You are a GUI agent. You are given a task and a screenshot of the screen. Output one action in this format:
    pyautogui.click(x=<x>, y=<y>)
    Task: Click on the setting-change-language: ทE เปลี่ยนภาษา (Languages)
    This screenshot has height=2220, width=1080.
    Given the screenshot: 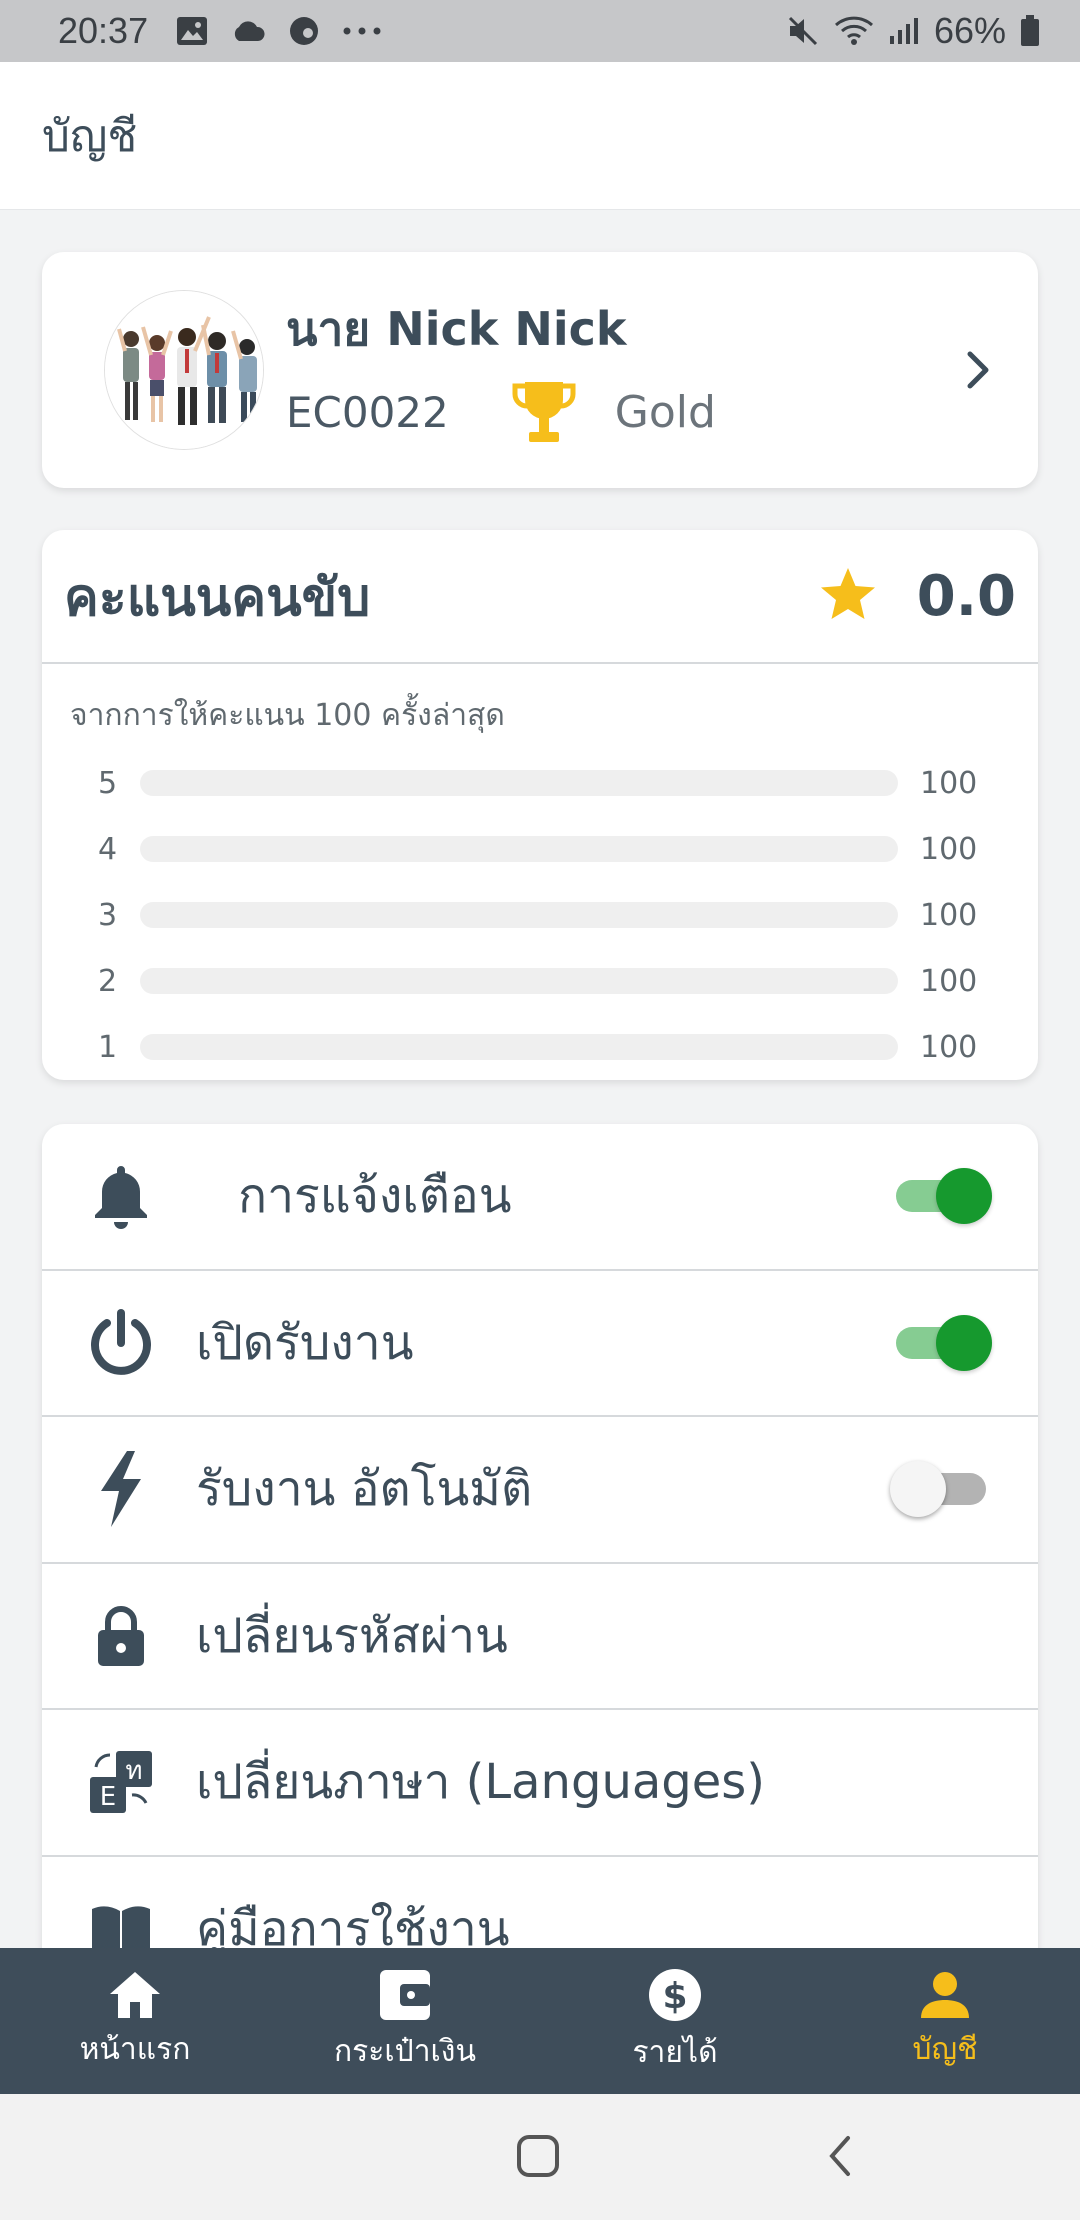 What is the action you would take?
    pyautogui.click(x=540, y=1783)
    